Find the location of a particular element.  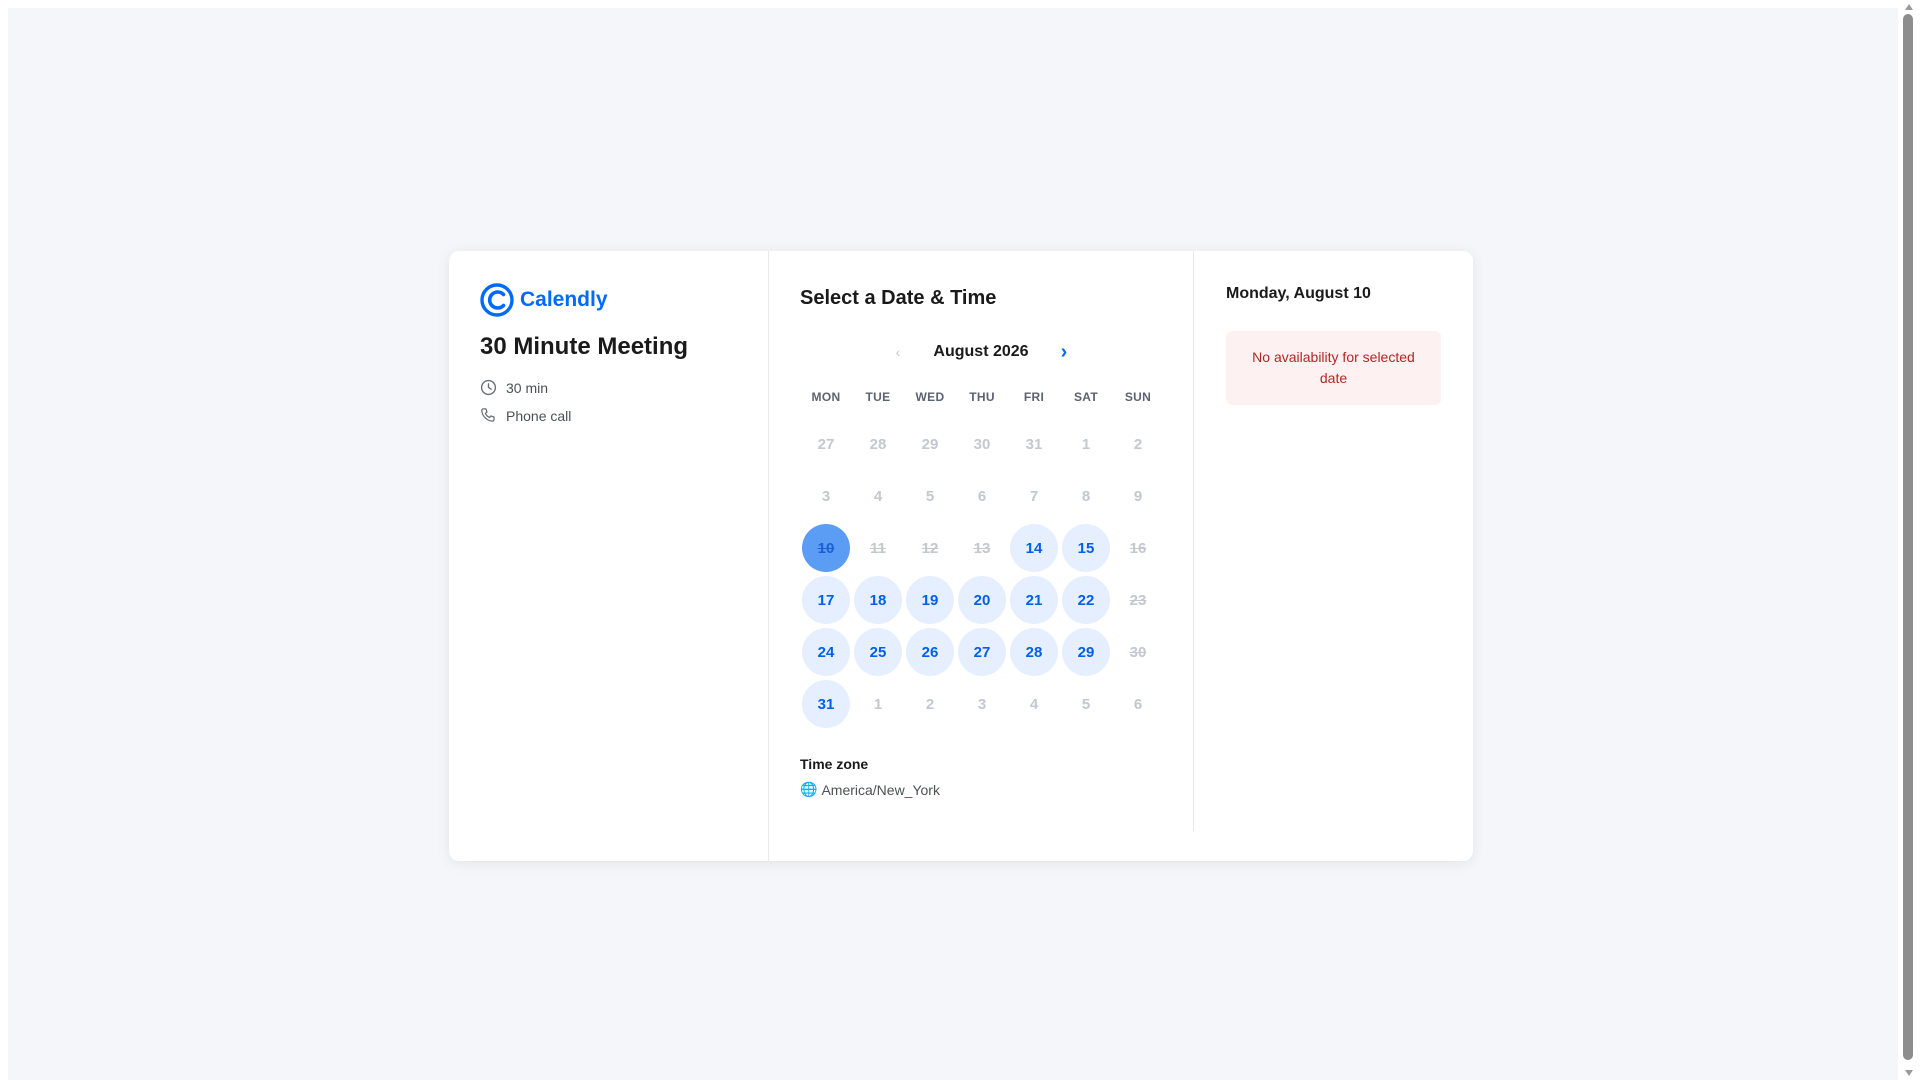

calendar-day: 8 is located at coordinates (1086, 496).